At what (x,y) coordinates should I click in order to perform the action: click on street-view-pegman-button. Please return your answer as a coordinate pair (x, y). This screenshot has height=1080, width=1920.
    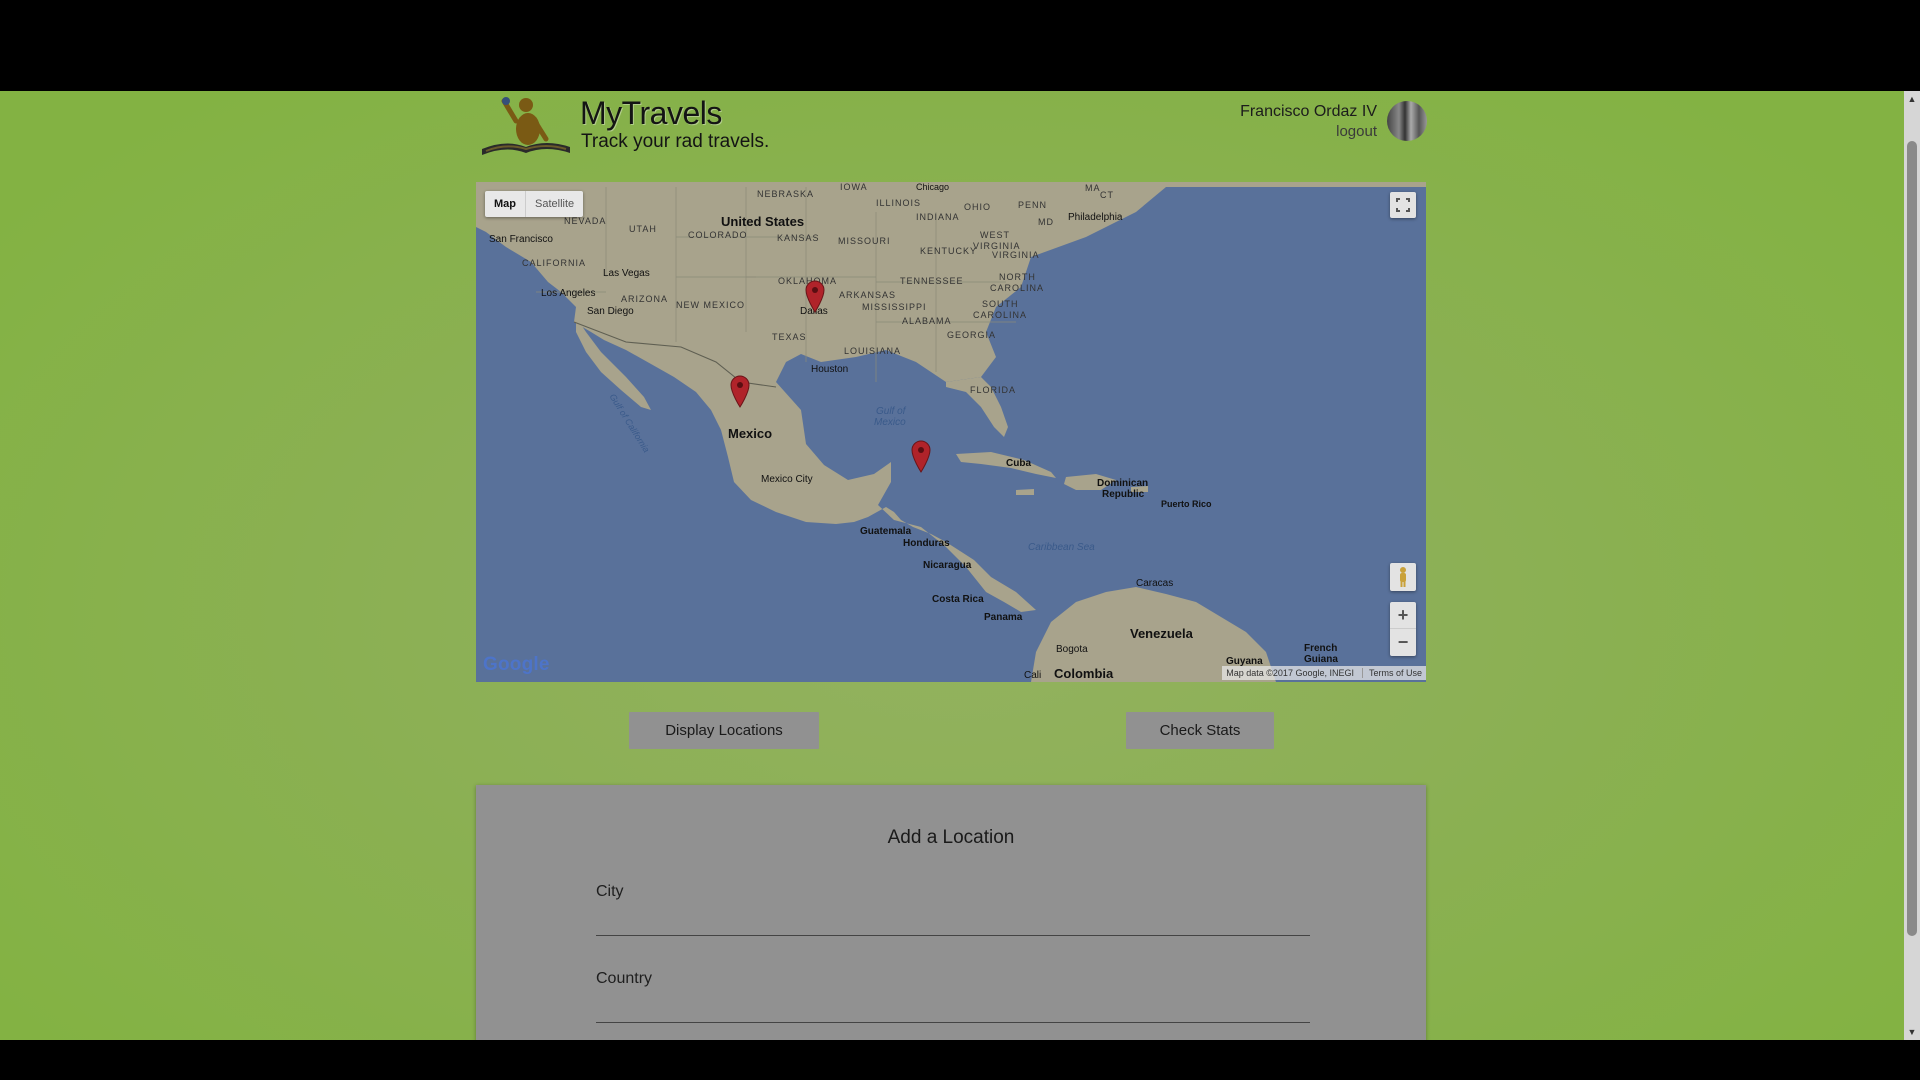
    Looking at the image, I should click on (1403, 577).